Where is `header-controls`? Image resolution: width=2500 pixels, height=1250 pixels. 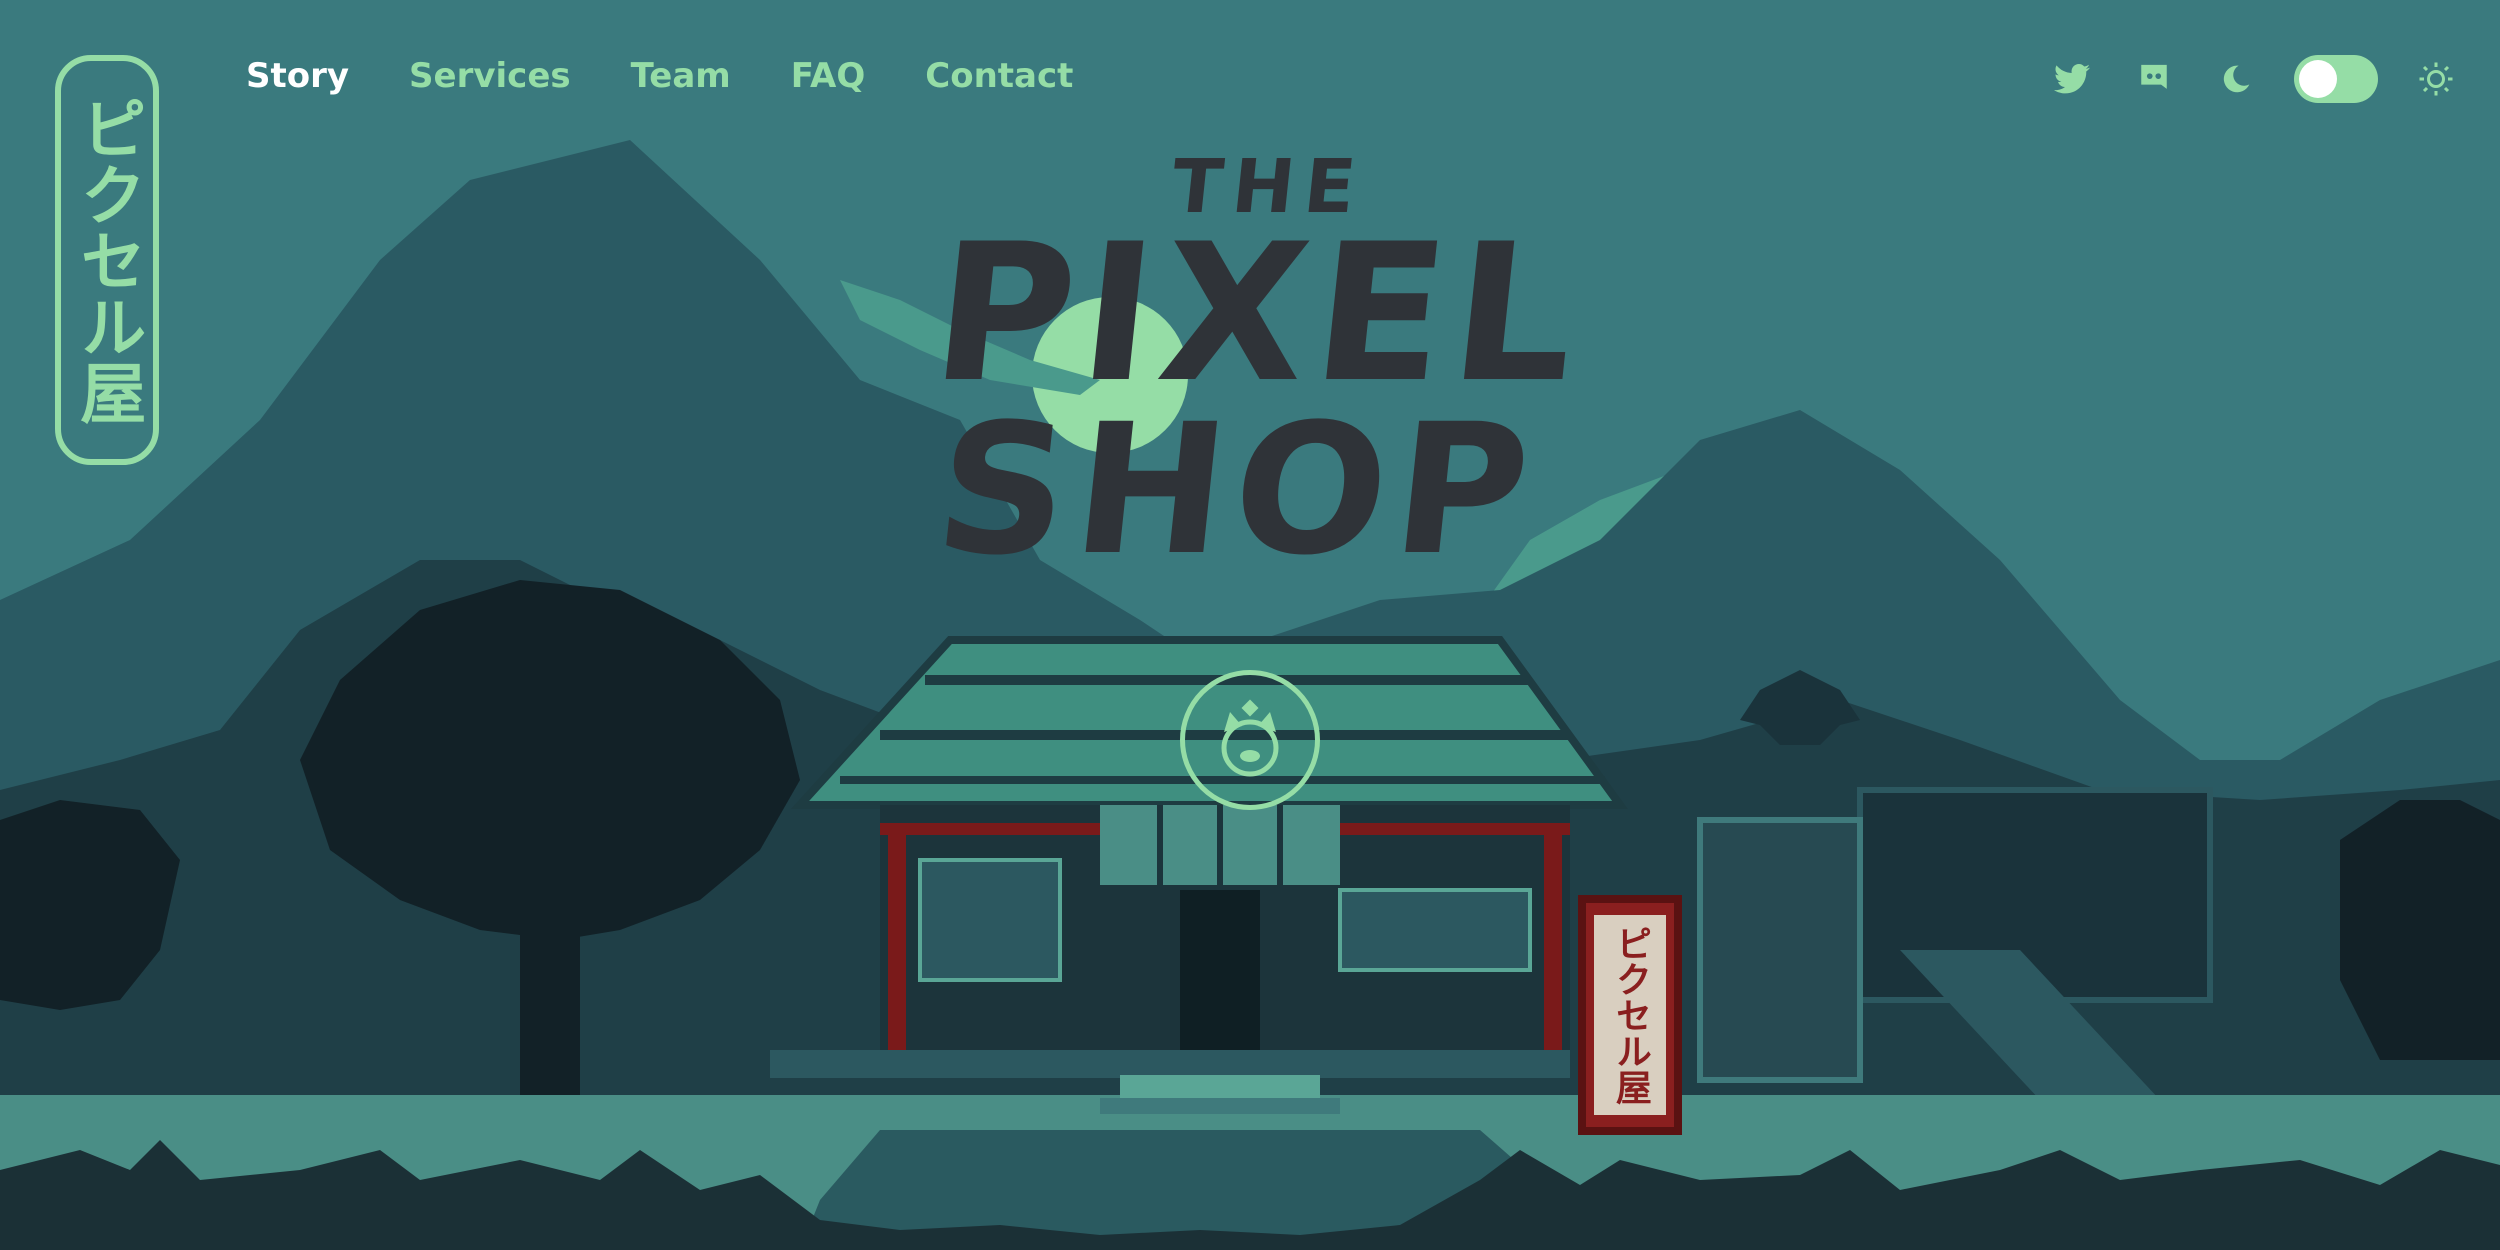
header-controls is located at coordinates (2254, 79).